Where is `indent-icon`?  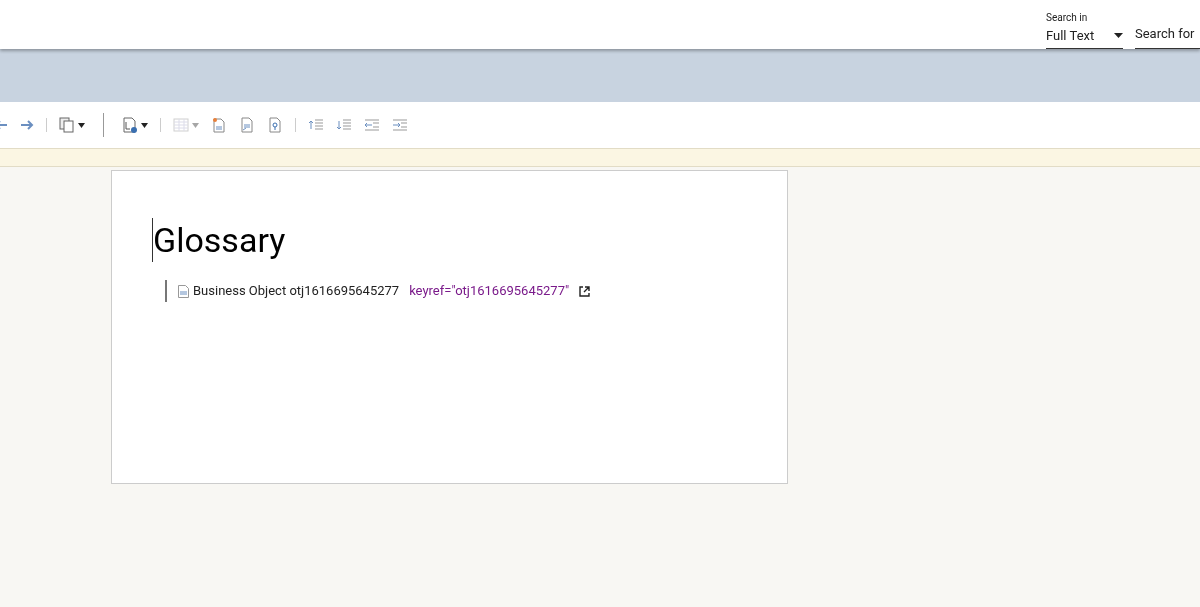
indent-icon is located at coordinates (400, 125).